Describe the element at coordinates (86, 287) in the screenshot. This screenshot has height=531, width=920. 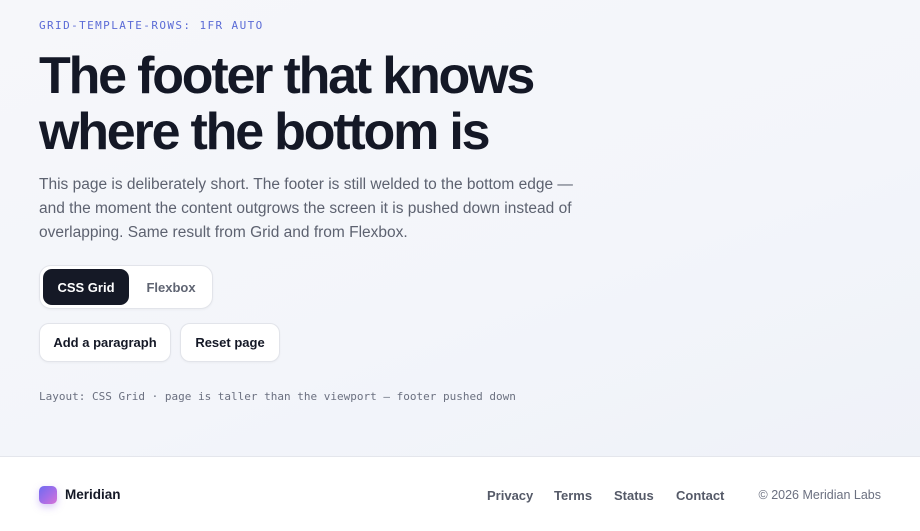
I see `layout-option-css-grid: CSS Grid` at that location.